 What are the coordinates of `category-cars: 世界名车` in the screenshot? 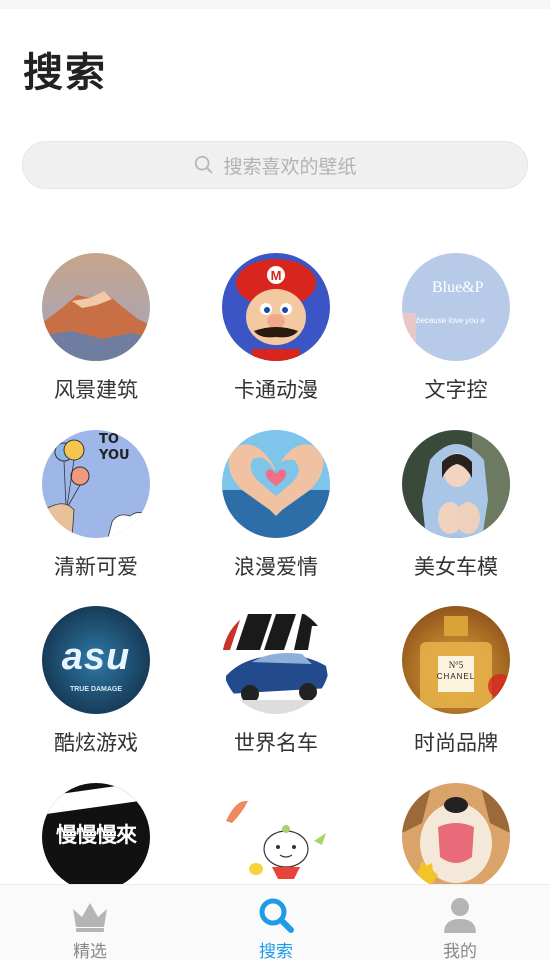 It's located at (276, 682).